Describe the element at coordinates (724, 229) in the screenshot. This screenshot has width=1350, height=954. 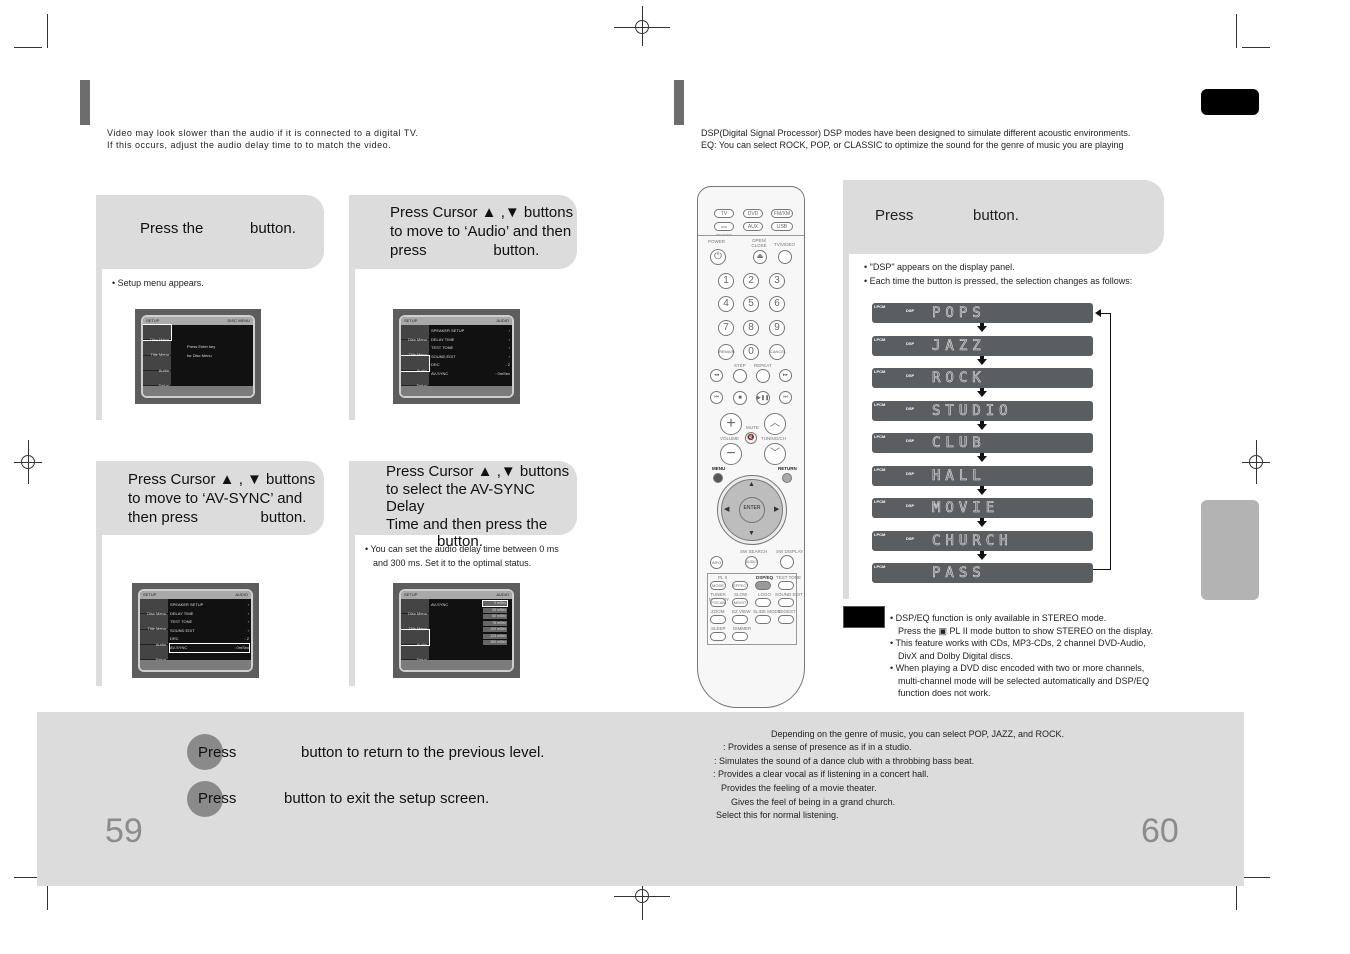
I see `remote-receiver-button: DVD RECEIVER` at that location.